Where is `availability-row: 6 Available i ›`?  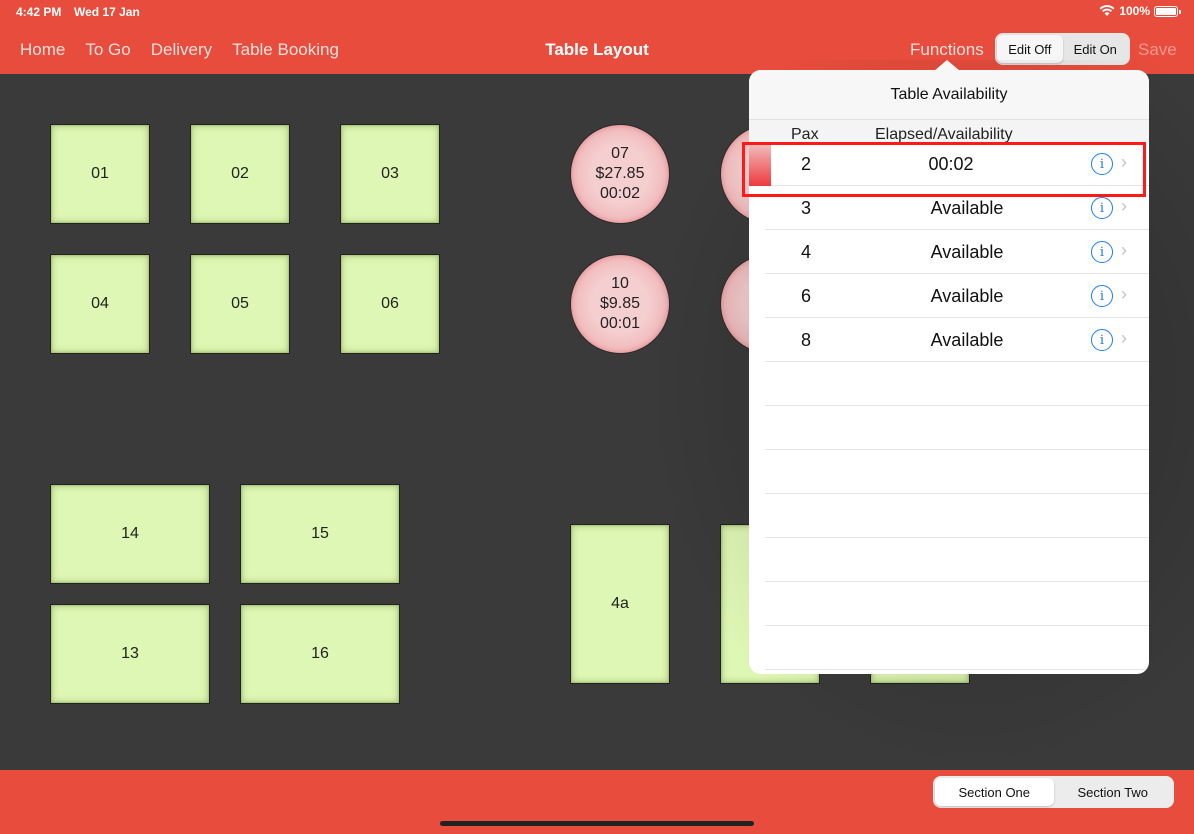
availability-row: 6 Available i › is located at coordinates (957, 296).